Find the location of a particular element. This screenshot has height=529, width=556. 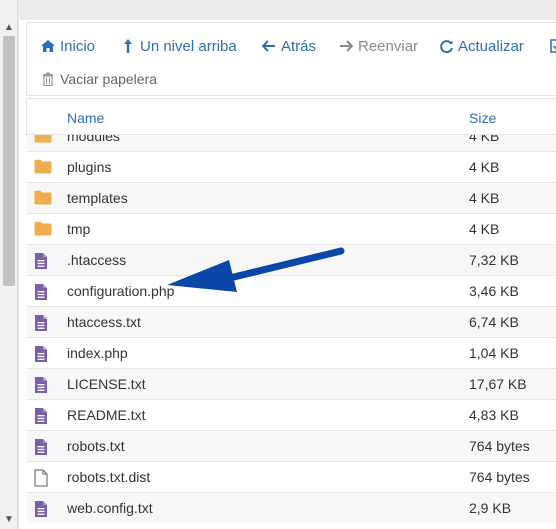

arrow-right-icon is located at coordinates (346, 46).